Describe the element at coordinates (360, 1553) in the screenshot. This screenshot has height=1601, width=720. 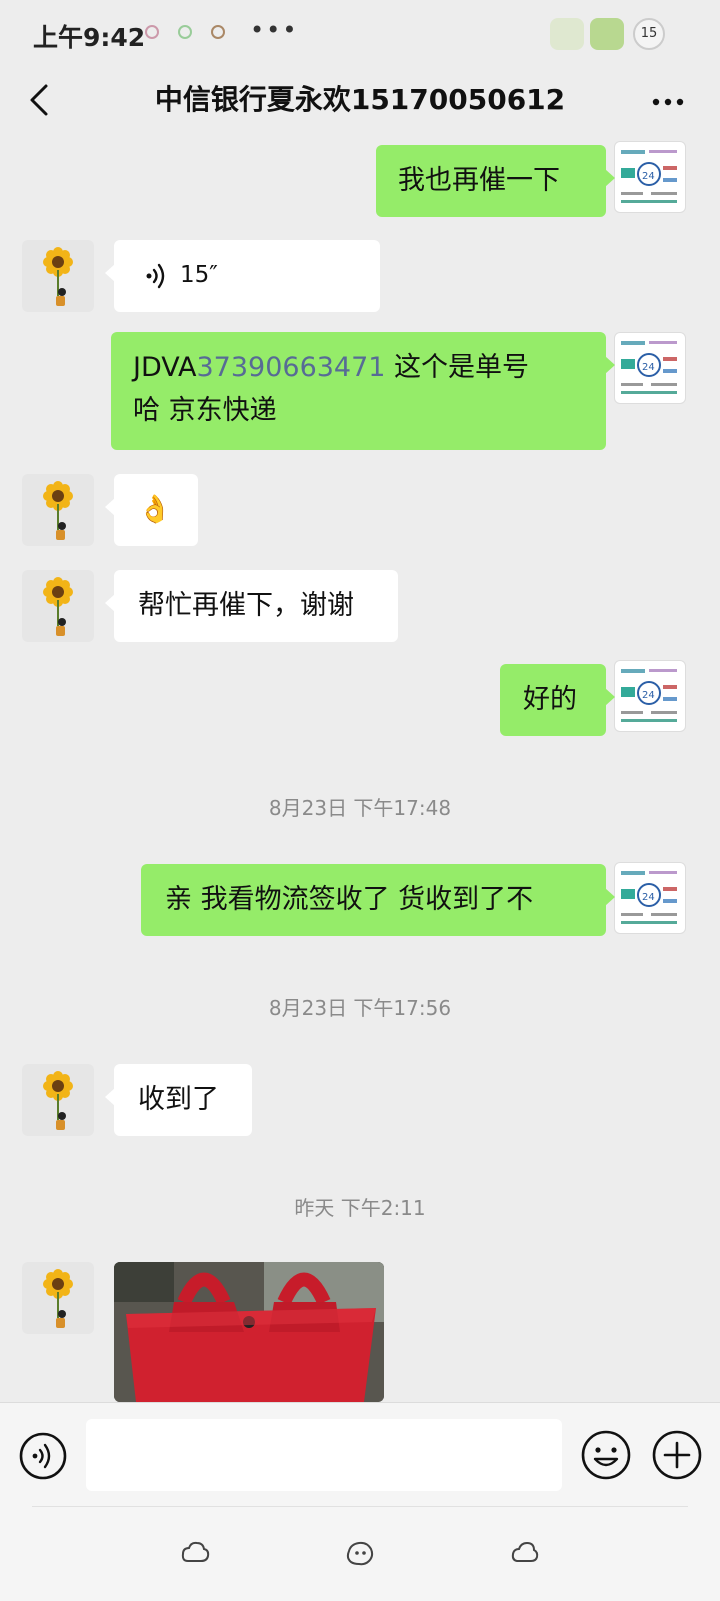
I see `nav-assistant-icon` at that location.